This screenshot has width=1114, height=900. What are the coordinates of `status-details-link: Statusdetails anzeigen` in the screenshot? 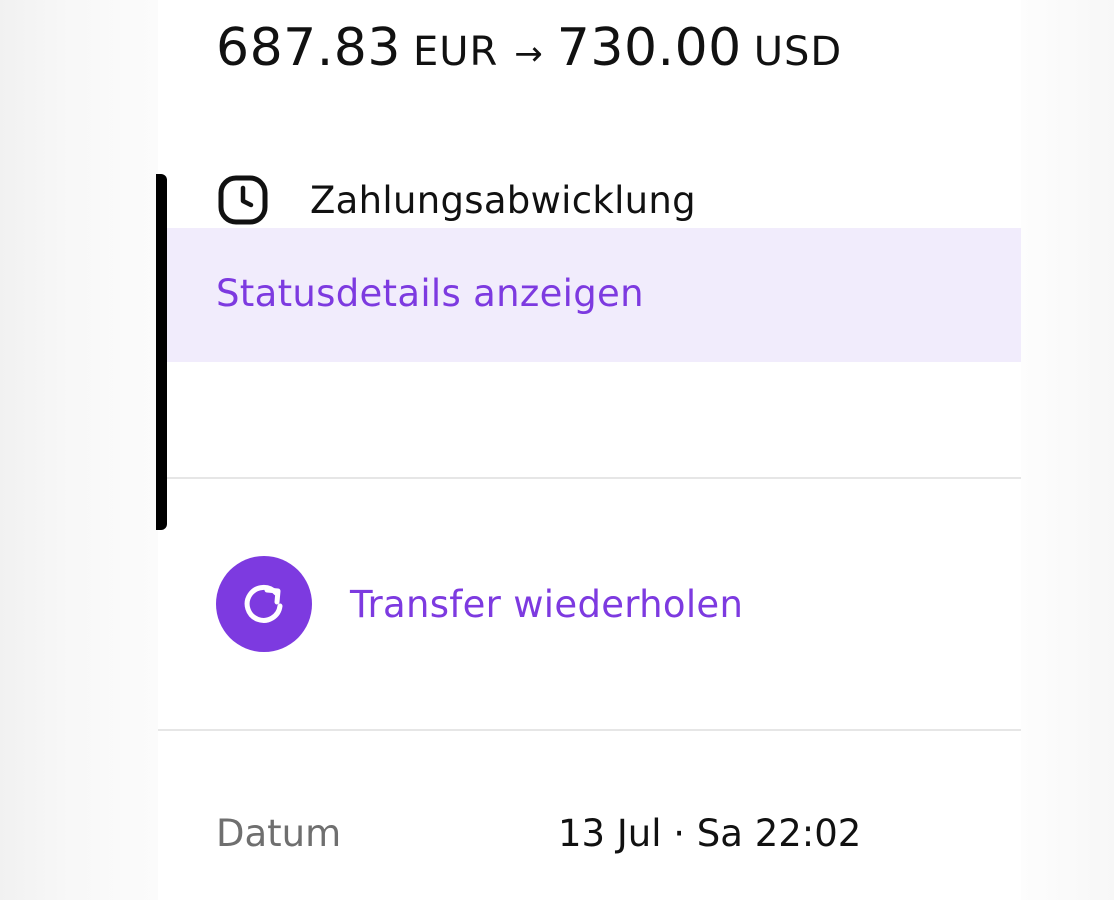 It's located at (430, 293).